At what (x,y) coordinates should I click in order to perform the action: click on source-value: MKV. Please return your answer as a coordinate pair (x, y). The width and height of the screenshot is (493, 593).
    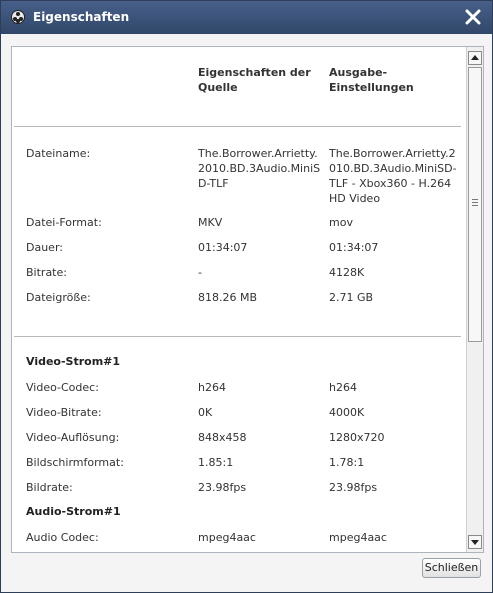
    Looking at the image, I should click on (210, 222).